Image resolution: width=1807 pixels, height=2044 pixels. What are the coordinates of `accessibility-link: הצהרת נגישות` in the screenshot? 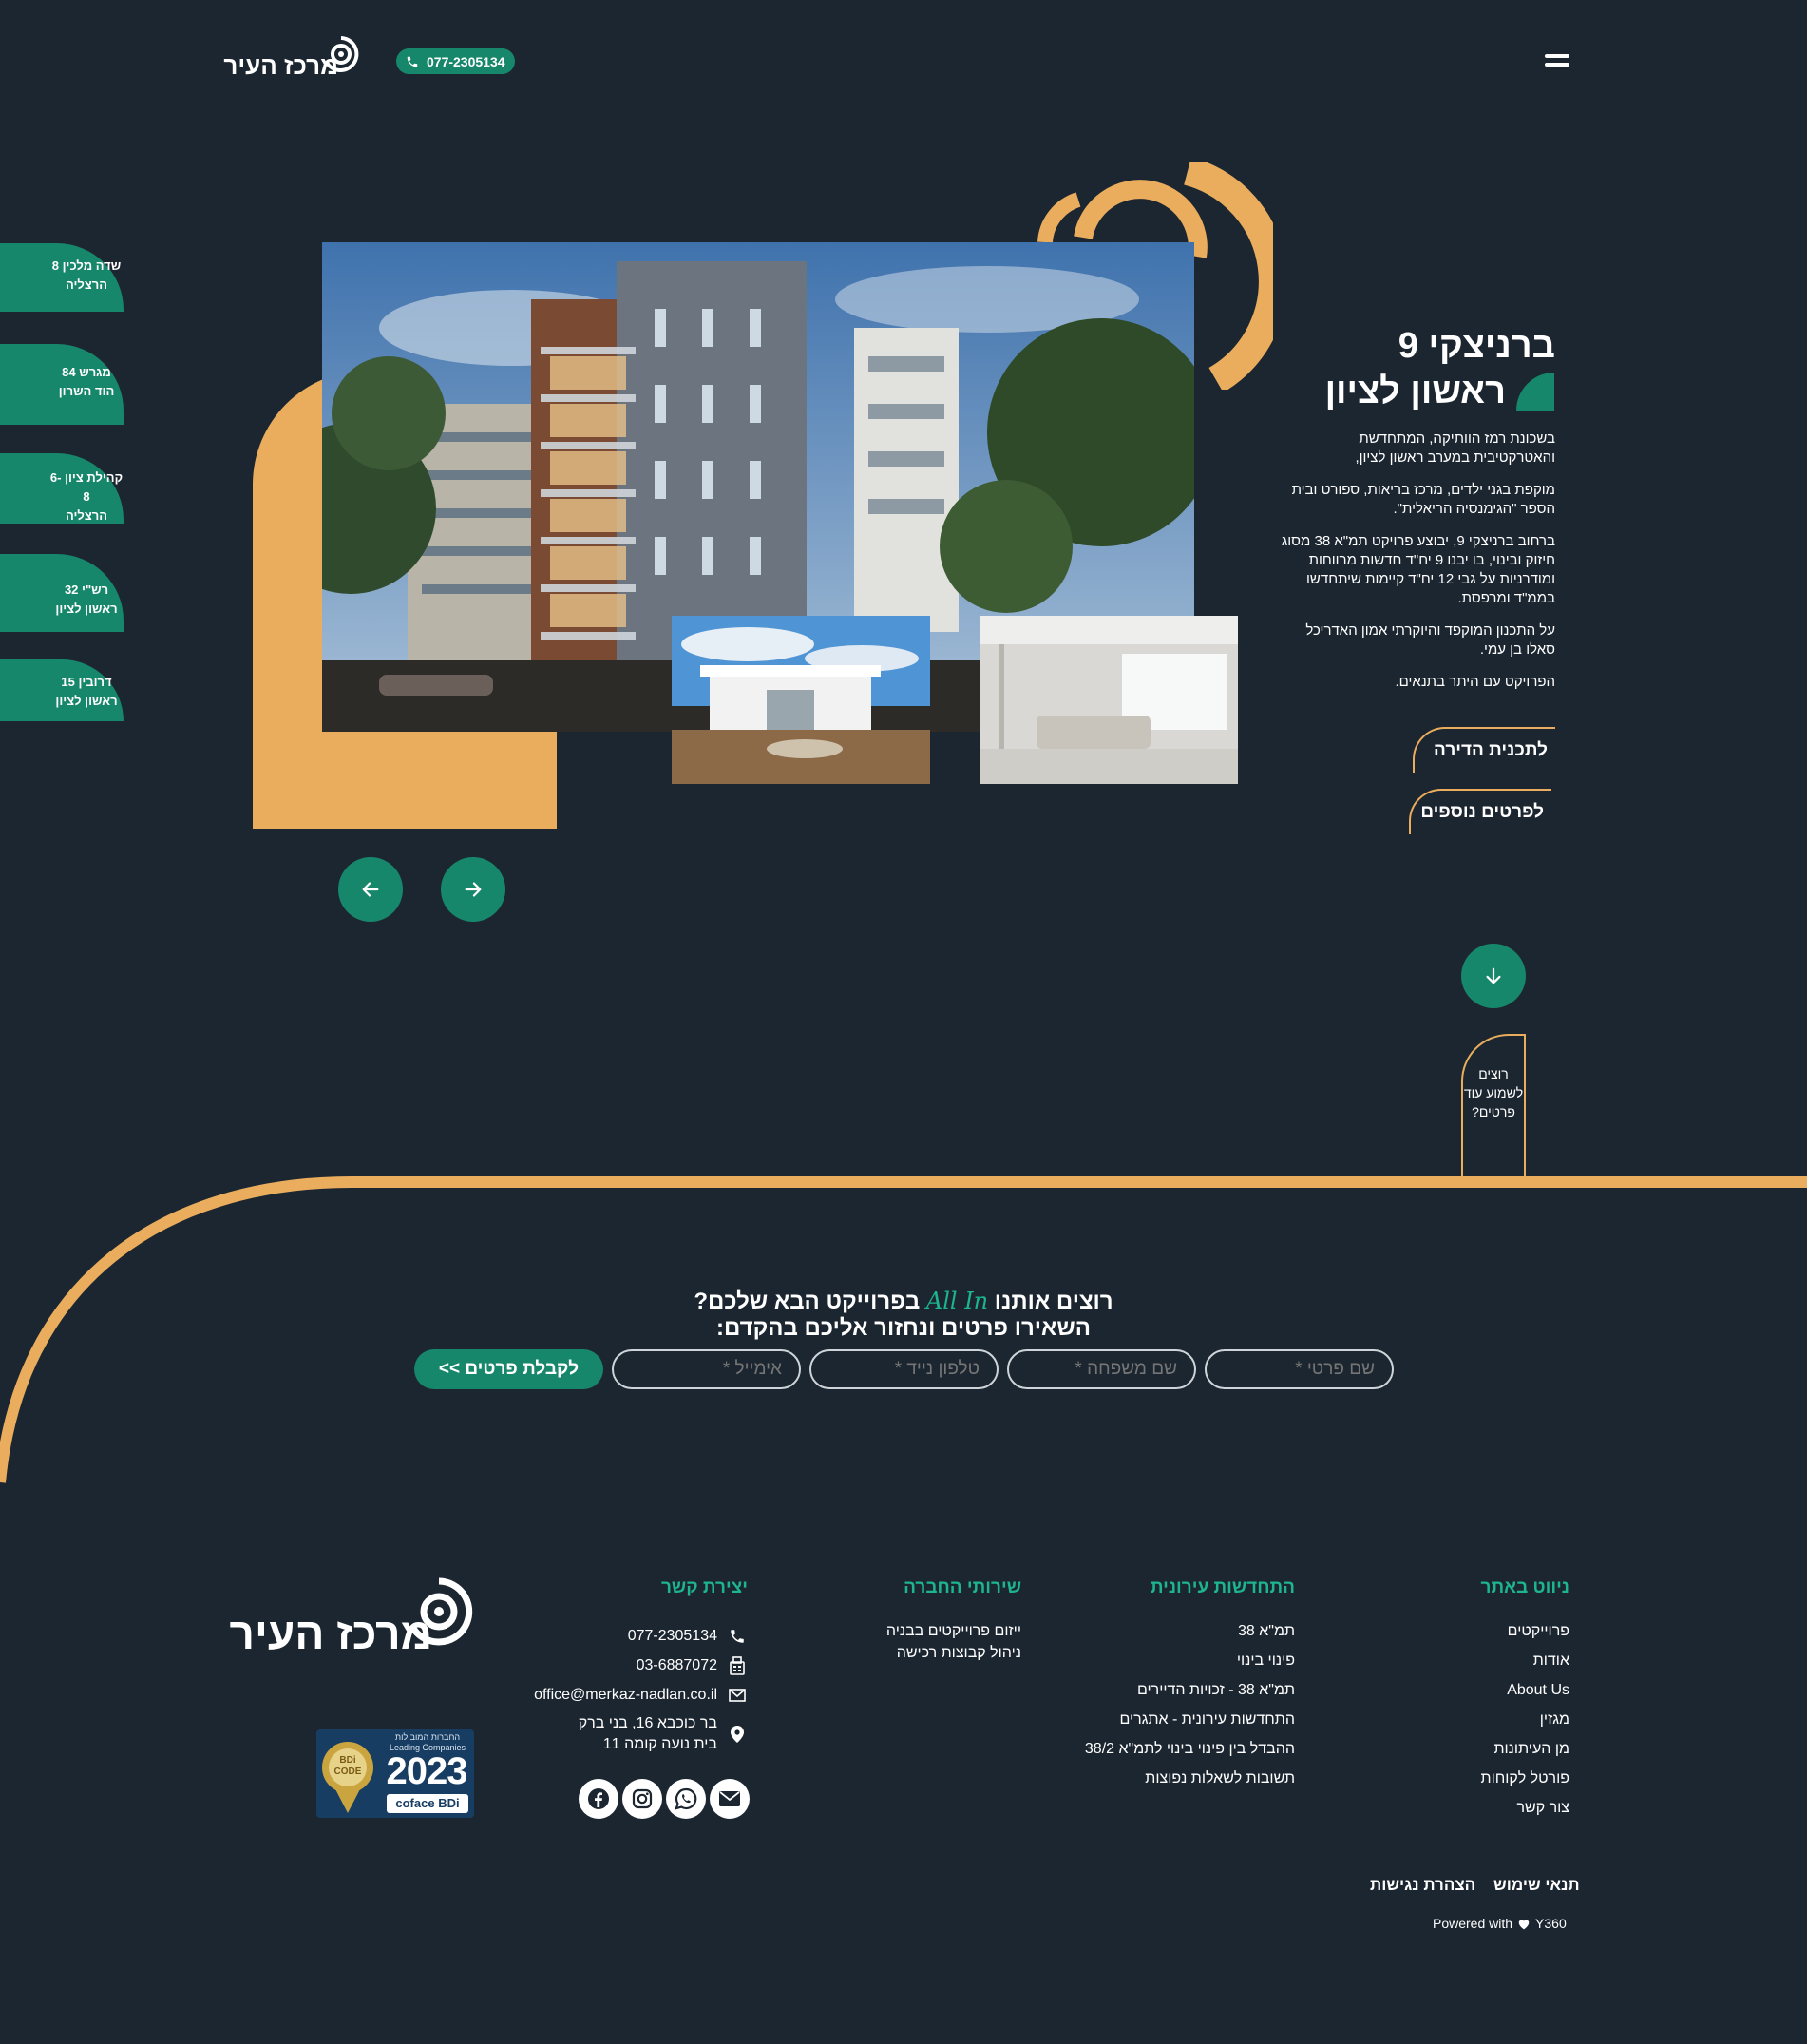 It's located at (1422, 1886).